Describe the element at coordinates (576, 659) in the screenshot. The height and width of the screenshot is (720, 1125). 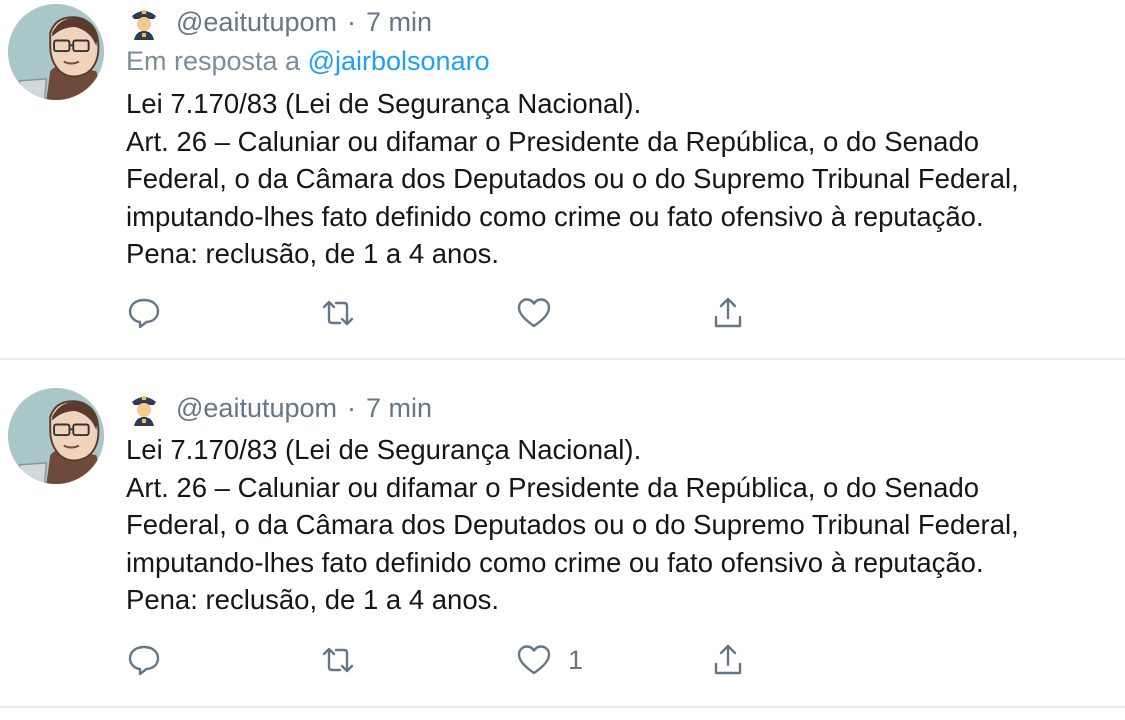
I see `like-count: 1` at that location.